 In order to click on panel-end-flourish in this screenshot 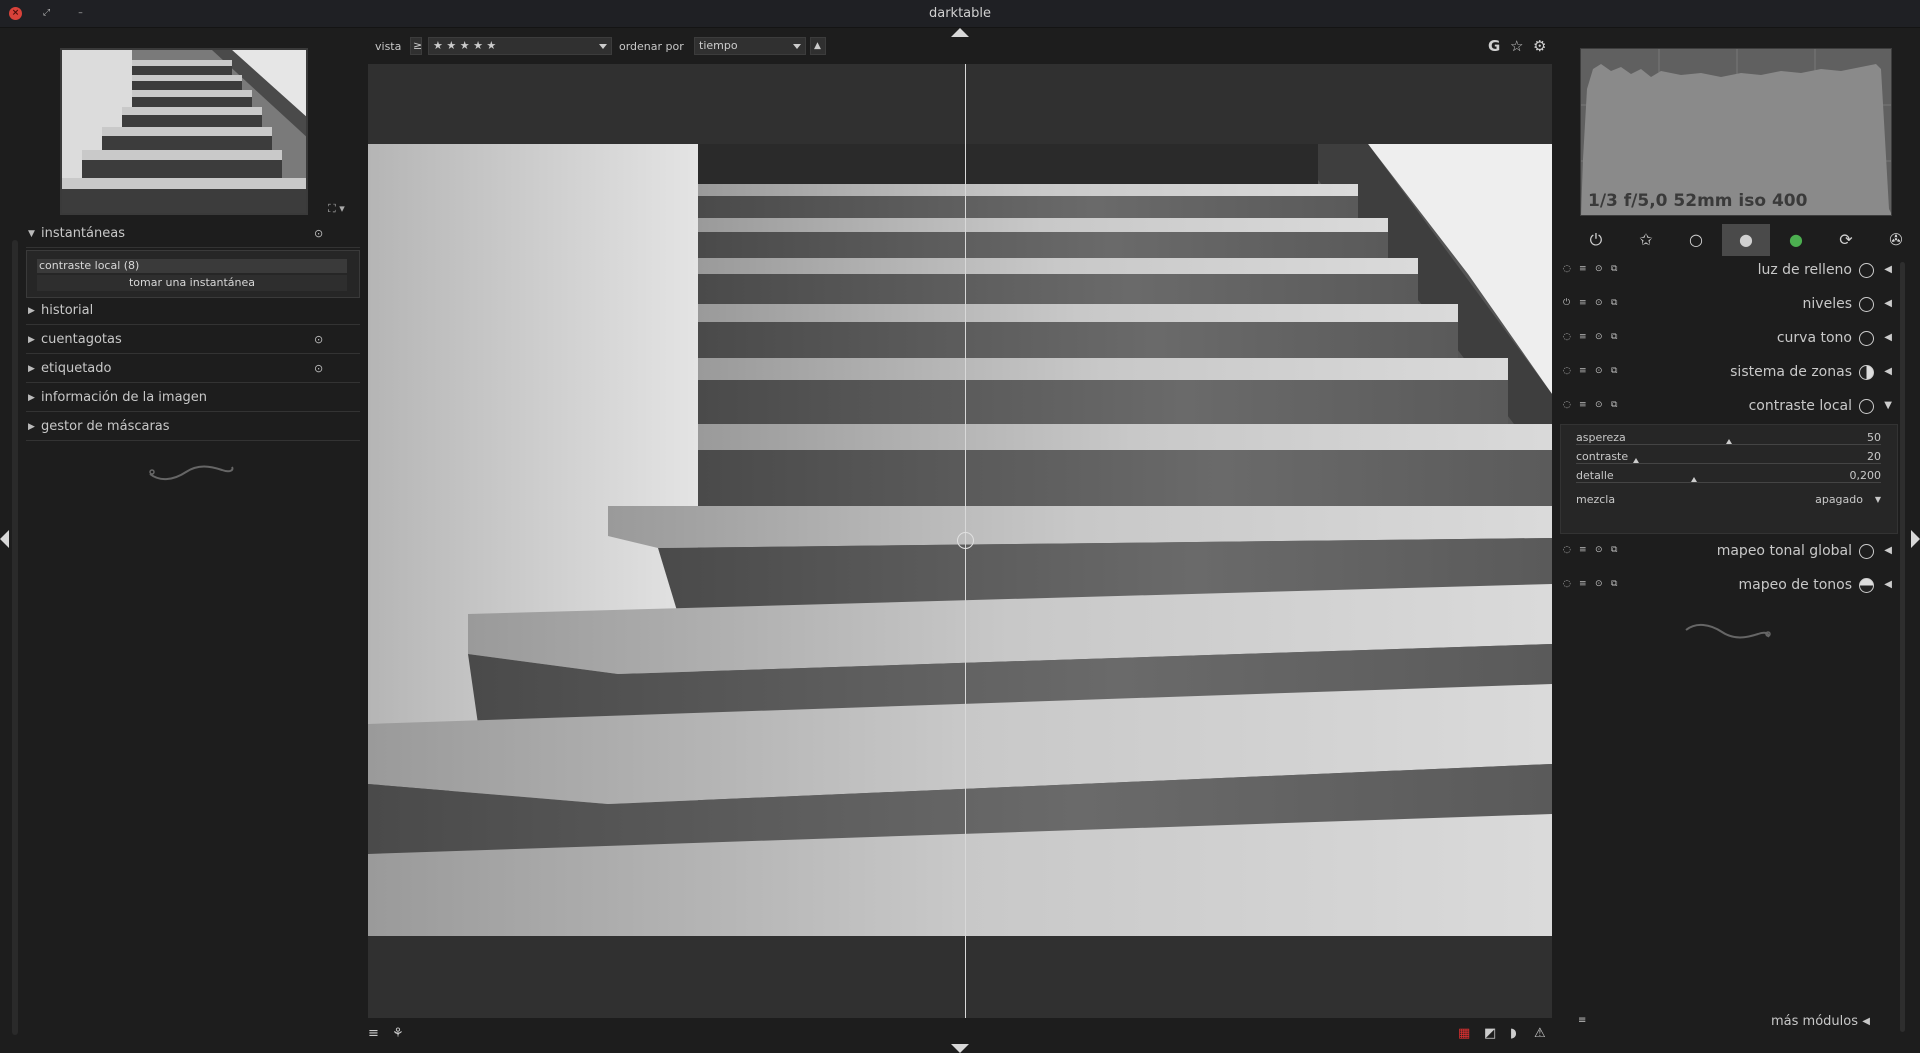, I will do `click(1728, 631)`.